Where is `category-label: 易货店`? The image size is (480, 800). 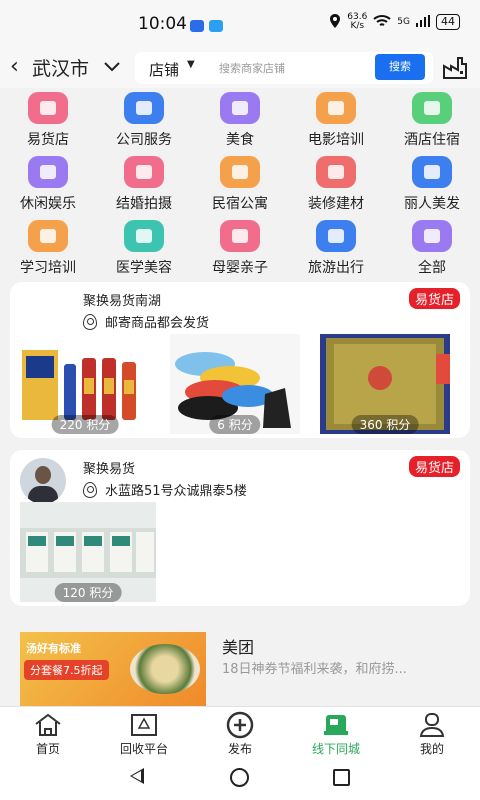 category-label: 易货店 is located at coordinates (48, 140).